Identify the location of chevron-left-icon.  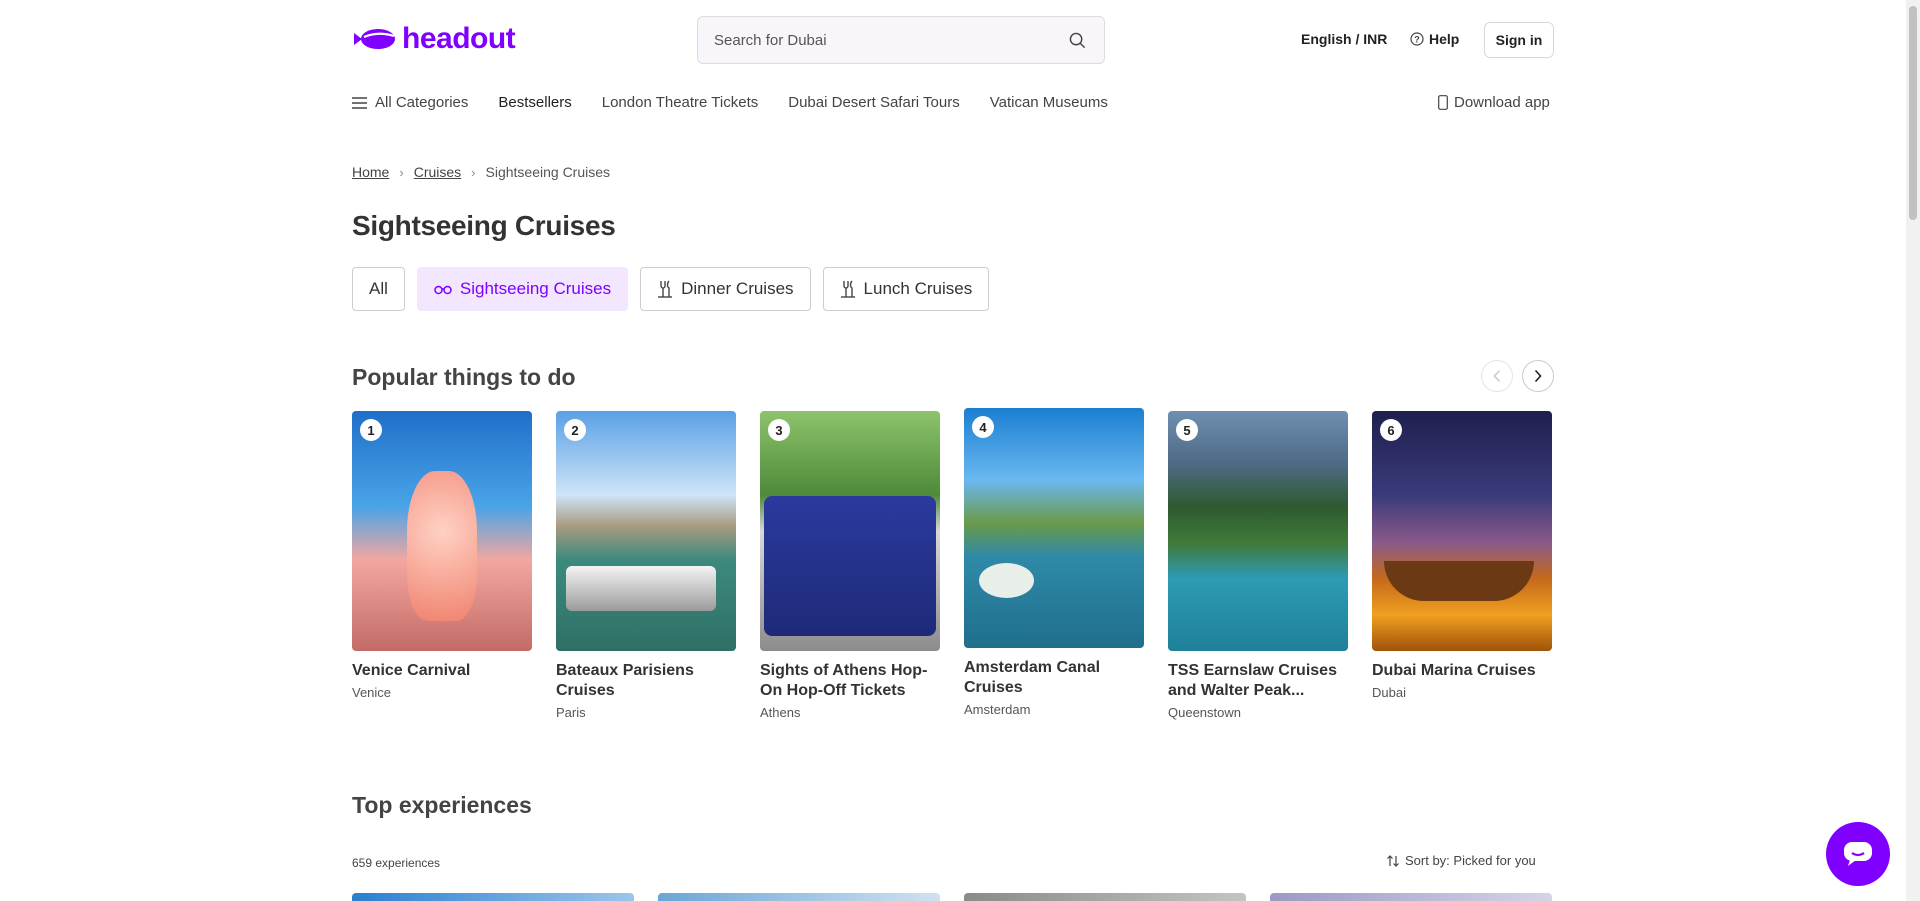
(1497, 376).